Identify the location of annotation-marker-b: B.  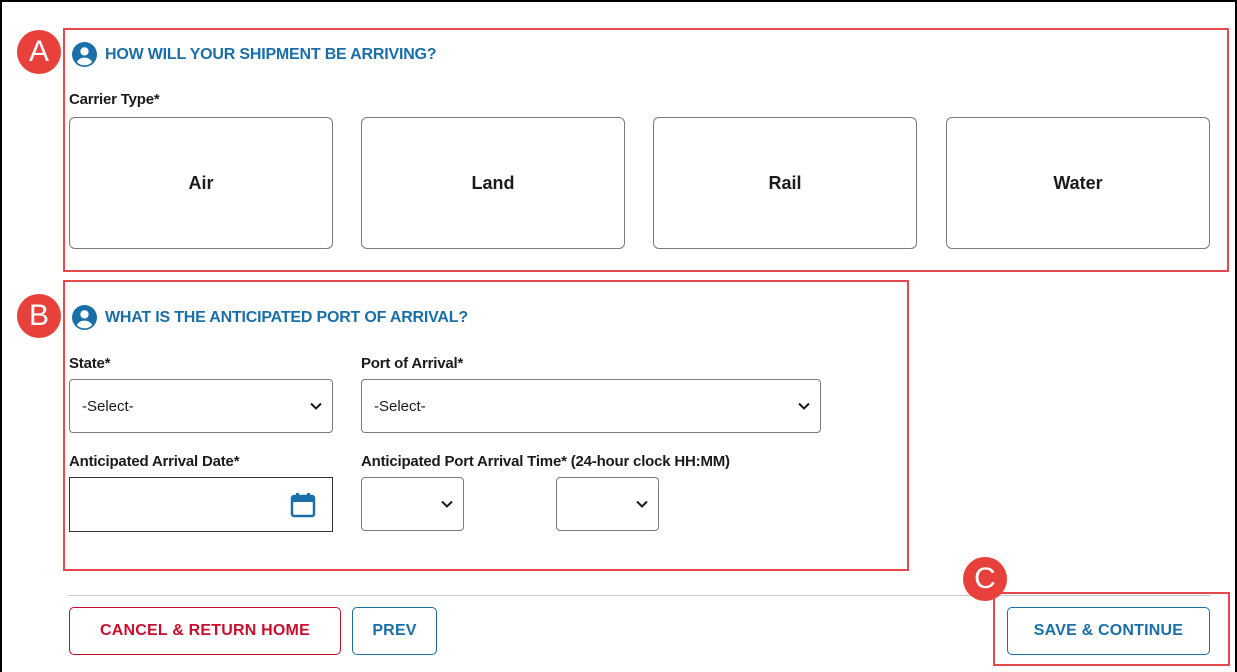
(39, 316).